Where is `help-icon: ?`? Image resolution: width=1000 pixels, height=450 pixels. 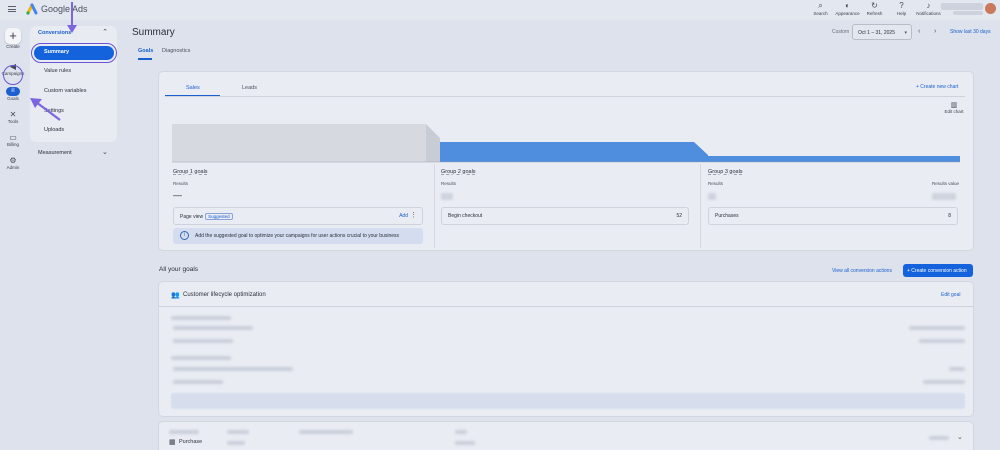 help-icon: ? is located at coordinates (901, 5).